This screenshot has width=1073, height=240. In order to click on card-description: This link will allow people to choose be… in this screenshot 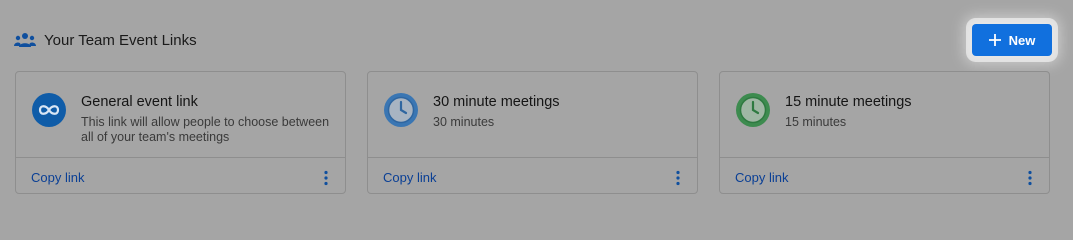, I will do `click(205, 129)`.